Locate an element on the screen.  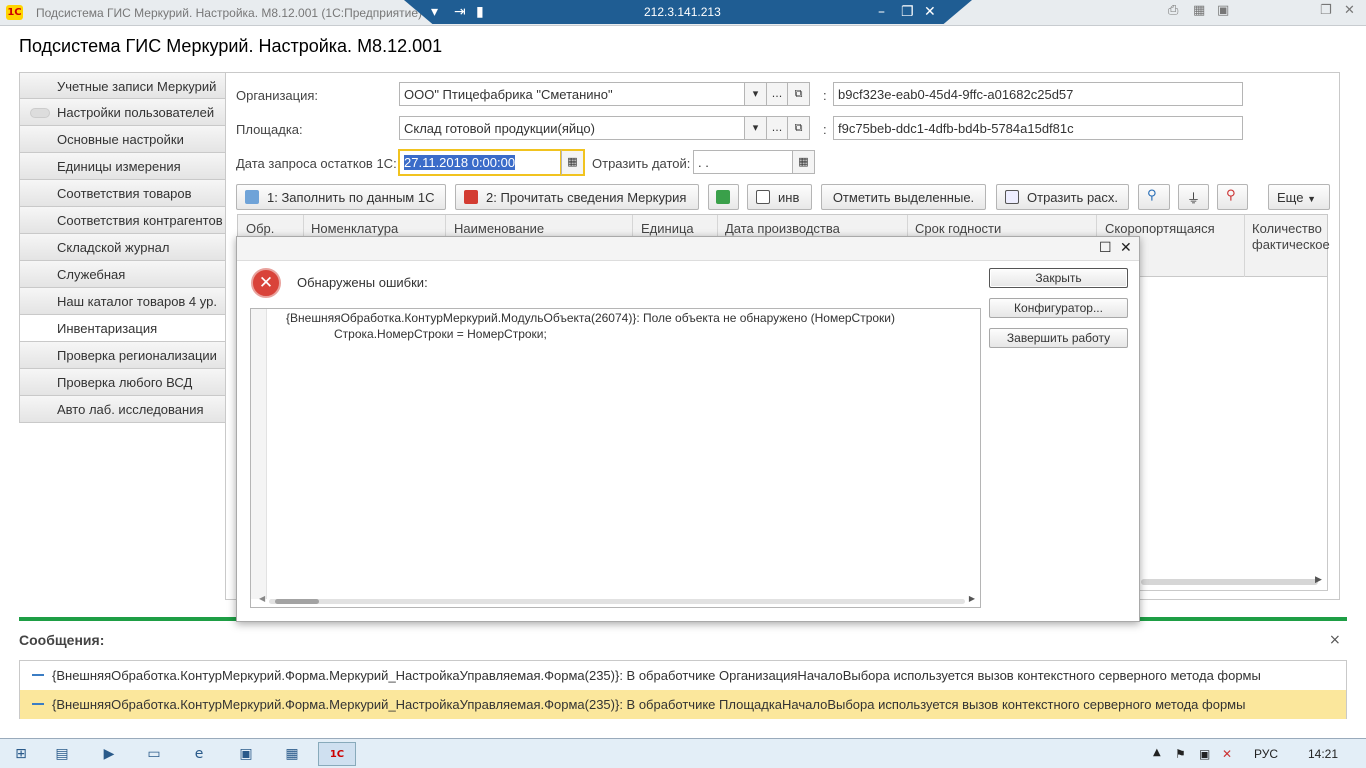
signal-icon: ▮ is located at coordinates (480, 12).